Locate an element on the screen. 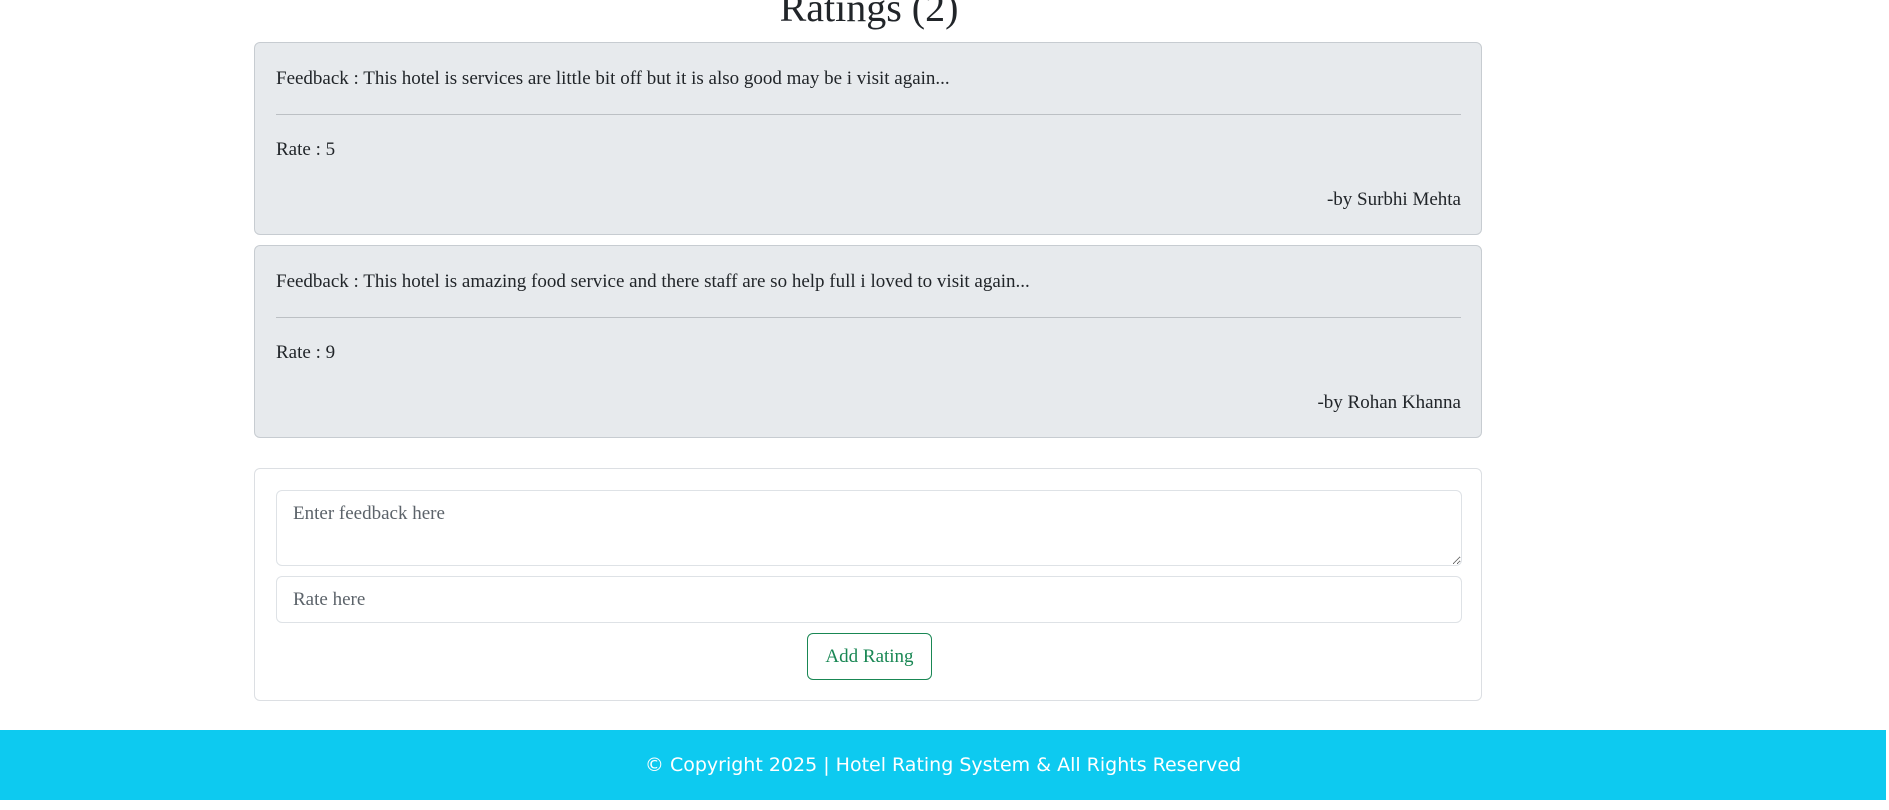 This screenshot has width=1889, height=810. rate-input is located at coordinates (869, 599).